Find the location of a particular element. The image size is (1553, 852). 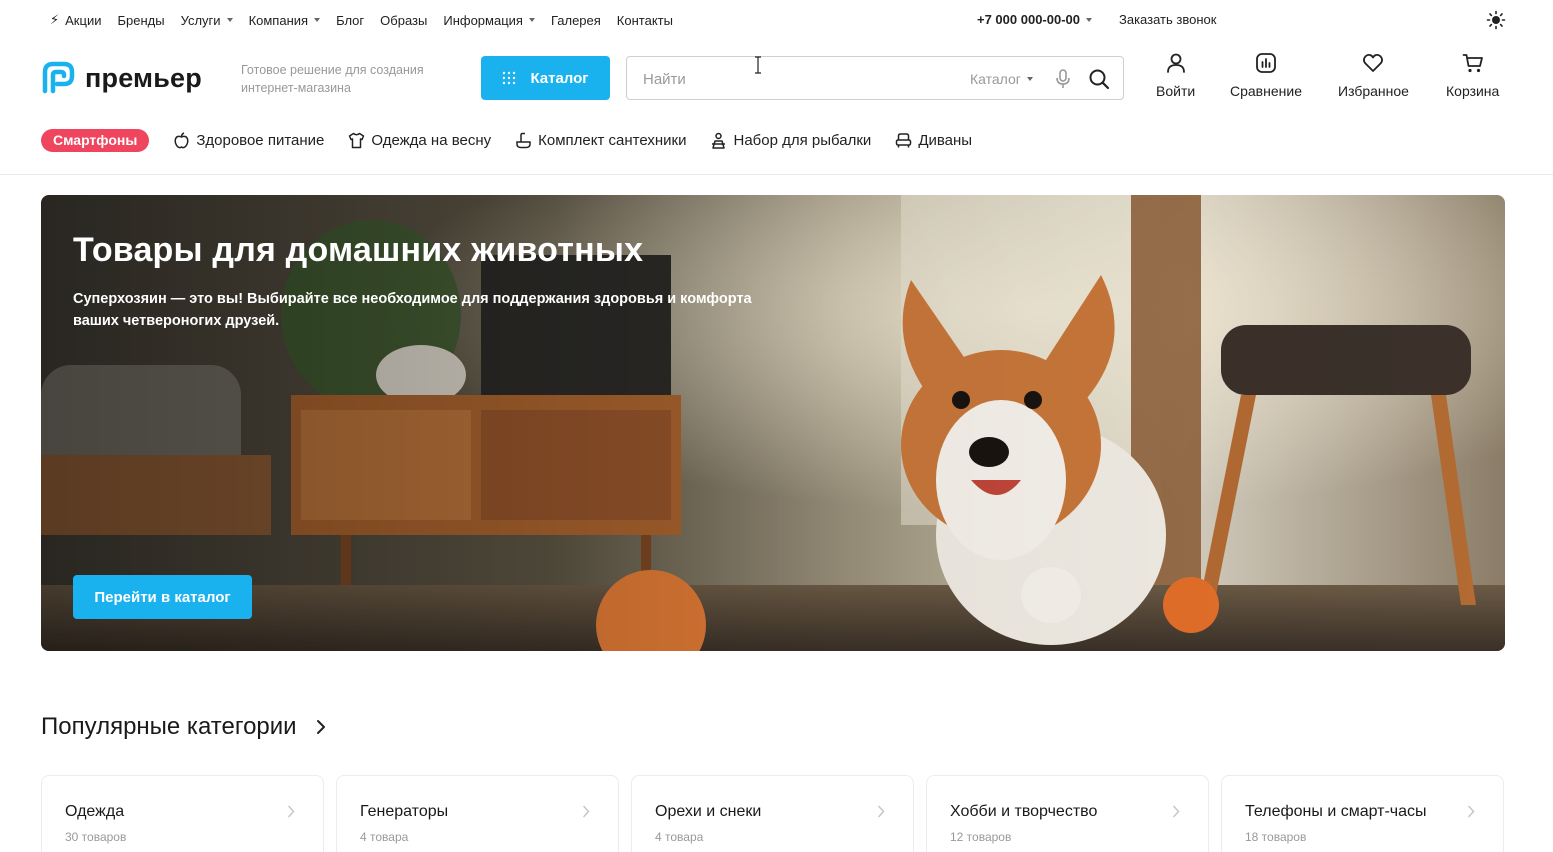

quick-link-fishing: Набор для рыбалки is located at coordinates (790, 140).